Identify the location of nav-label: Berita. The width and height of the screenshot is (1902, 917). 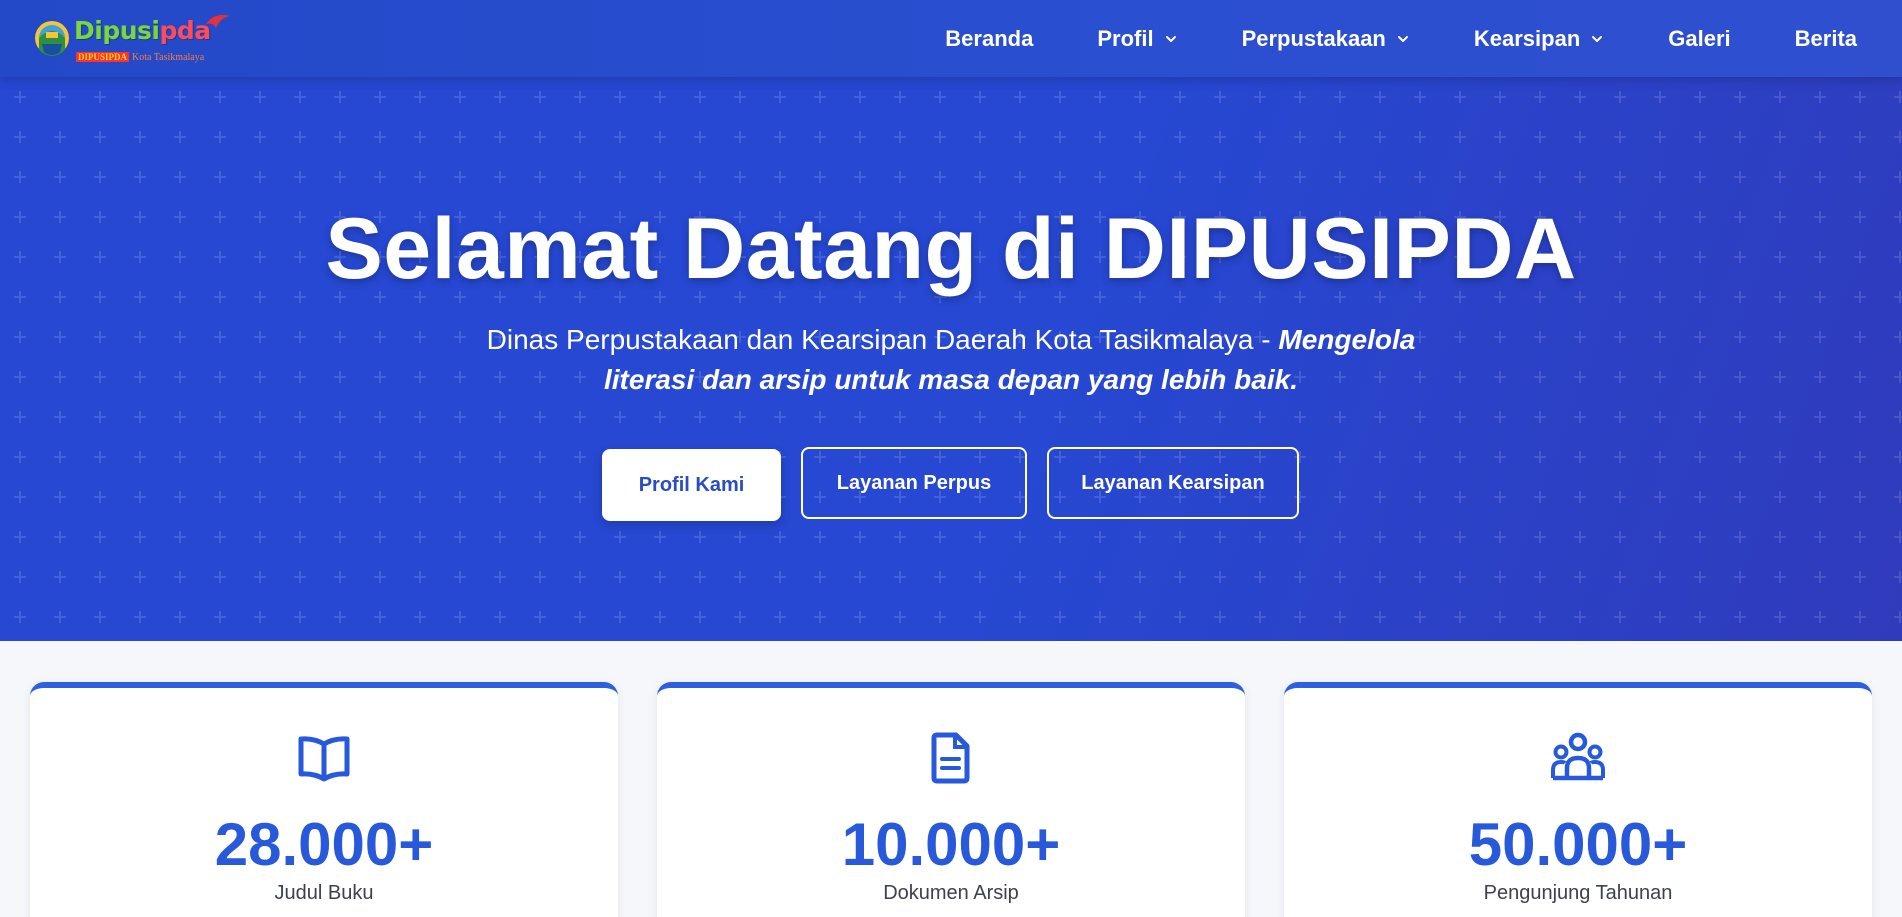
(1825, 38).